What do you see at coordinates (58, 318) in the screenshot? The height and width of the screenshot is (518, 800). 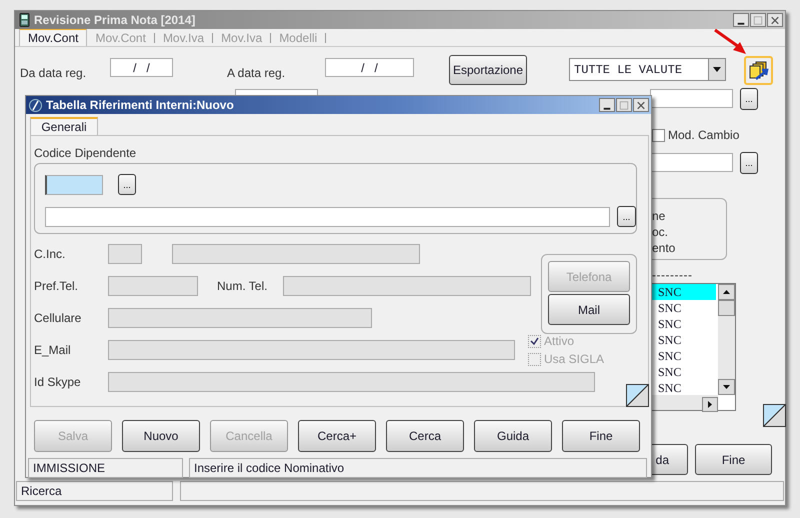 I see `field-label: Cellulare` at bounding box center [58, 318].